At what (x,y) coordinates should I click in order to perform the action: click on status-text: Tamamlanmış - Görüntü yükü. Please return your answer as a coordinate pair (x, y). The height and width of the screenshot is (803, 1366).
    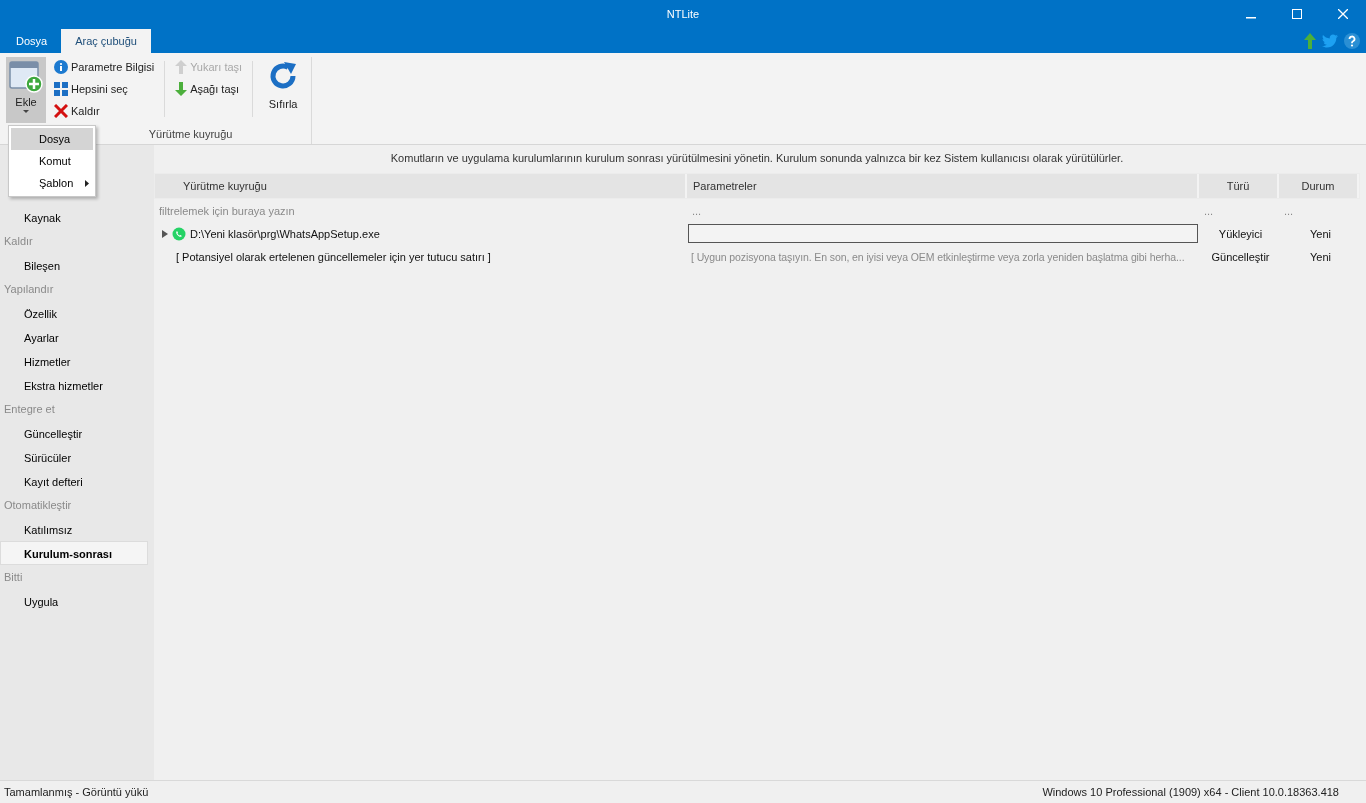
    Looking at the image, I should click on (76, 792).